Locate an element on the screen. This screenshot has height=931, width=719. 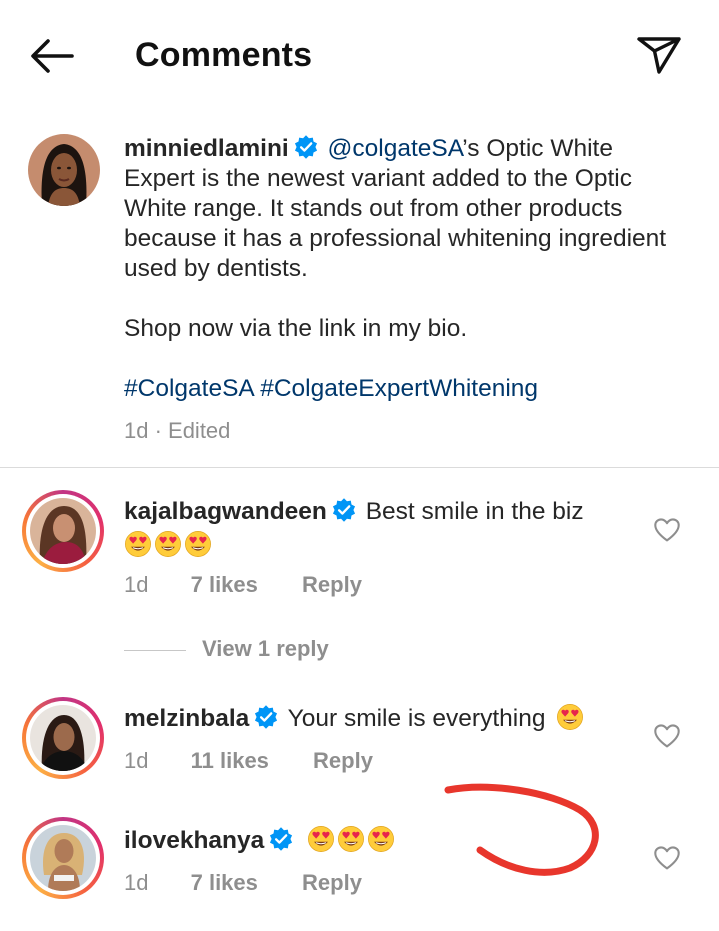
comment-body: Your smile is everything is located at coordinates (416, 718).